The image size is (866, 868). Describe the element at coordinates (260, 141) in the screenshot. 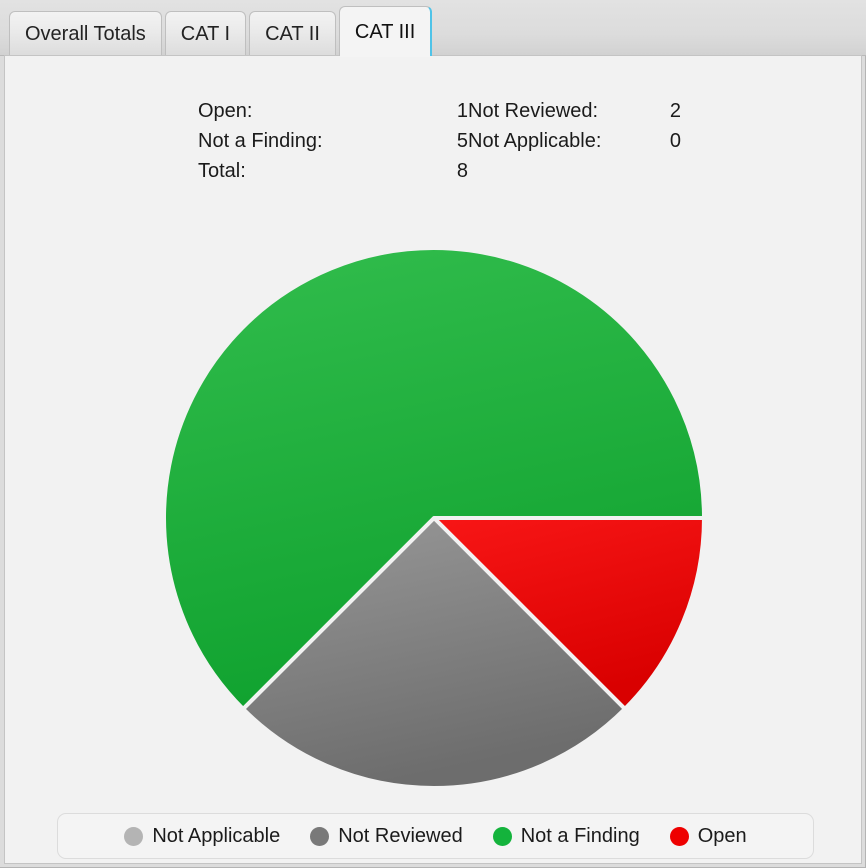

I see `stat-label-not-a-finding: Not a Finding:` at that location.